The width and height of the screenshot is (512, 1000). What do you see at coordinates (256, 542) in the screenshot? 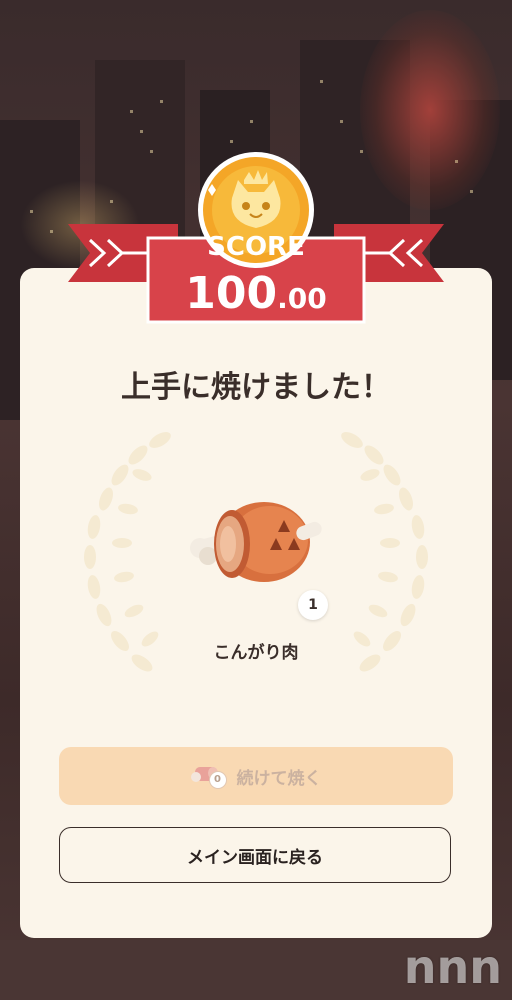
I see `well-done-meat-icon` at bounding box center [256, 542].